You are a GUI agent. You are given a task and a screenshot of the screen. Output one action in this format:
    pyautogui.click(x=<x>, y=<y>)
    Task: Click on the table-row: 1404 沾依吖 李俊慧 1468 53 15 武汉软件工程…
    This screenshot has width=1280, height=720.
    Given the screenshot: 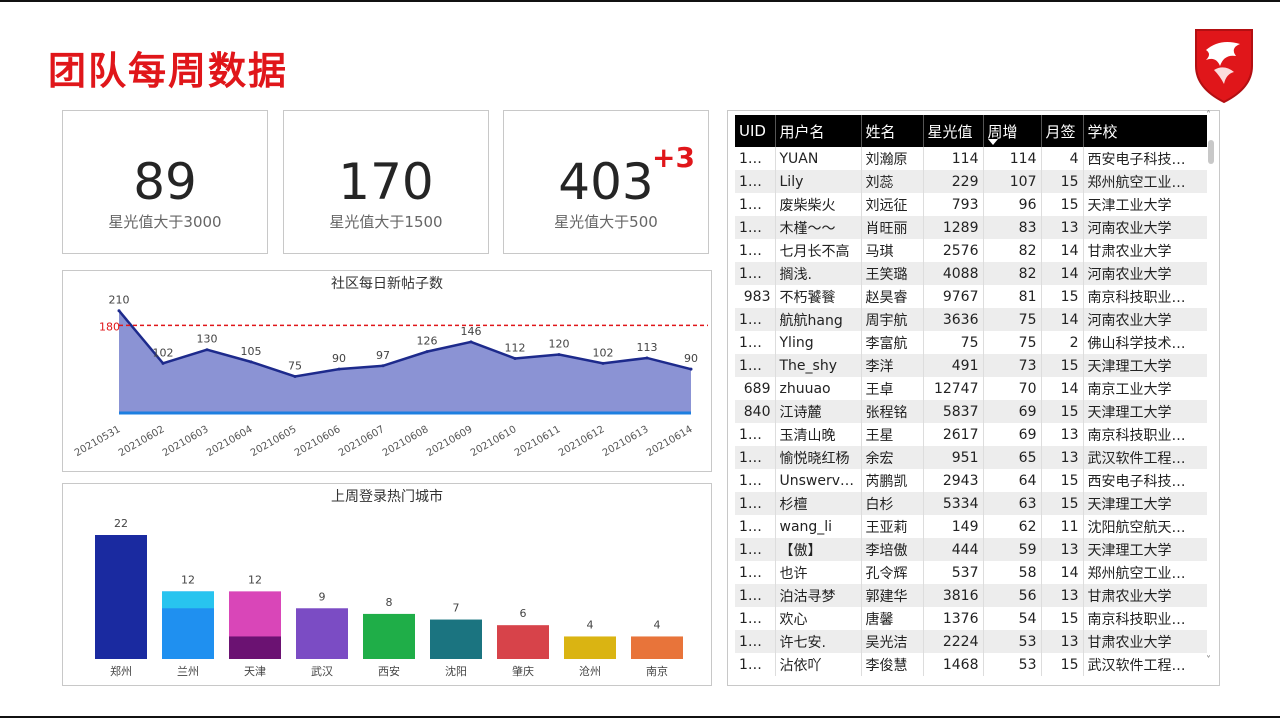 What is the action you would take?
    pyautogui.click(x=971, y=664)
    